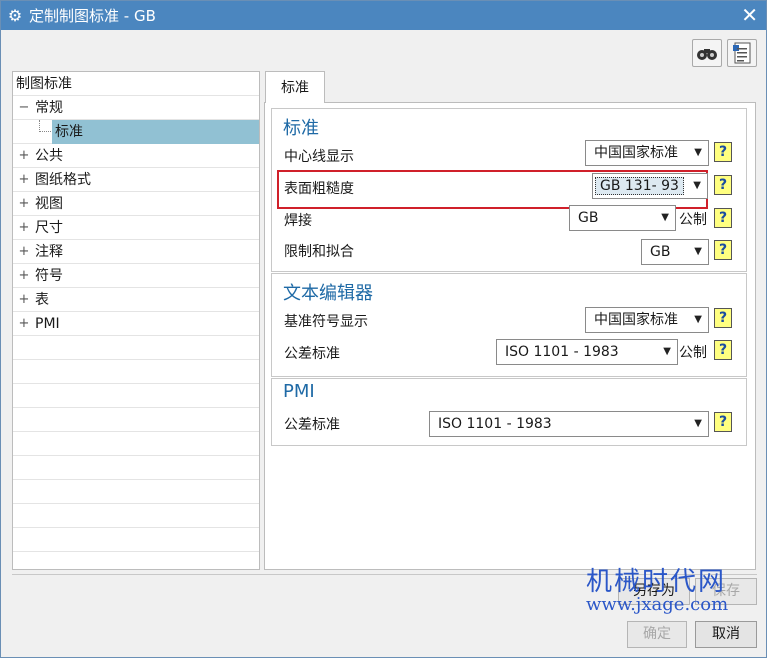 The width and height of the screenshot is (767, 658). Describe the element at coordinates (326, 322) in the screenshot. I see `row-label: 基准符号显示` at that location.